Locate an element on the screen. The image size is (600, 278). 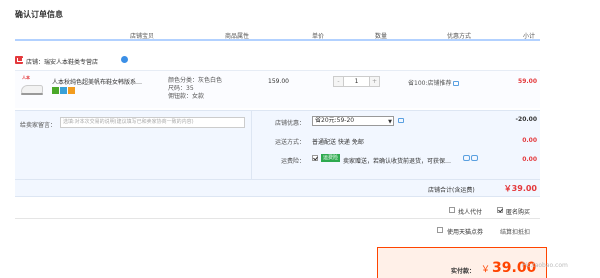
wangwang-chat-icon is located at coordinates (124, 59).